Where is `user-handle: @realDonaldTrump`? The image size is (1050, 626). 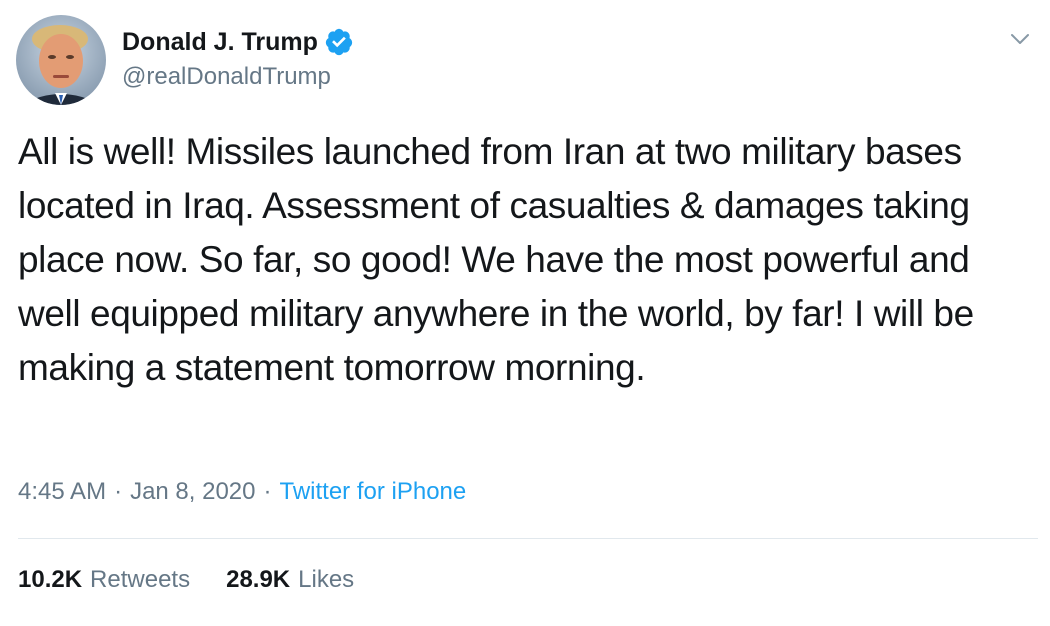
user-handle: @realDonaldTrump is located at coordinates (238, 77).